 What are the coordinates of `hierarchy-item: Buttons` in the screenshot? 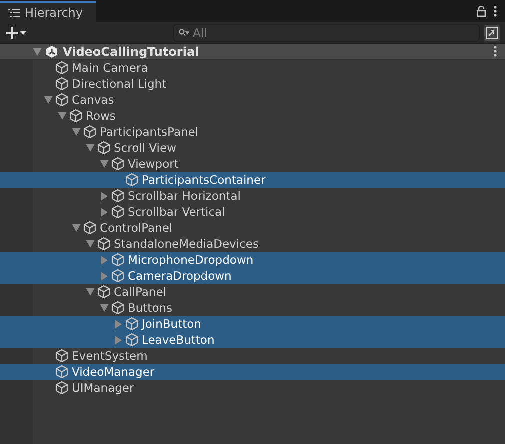 It's located at (252, 308).